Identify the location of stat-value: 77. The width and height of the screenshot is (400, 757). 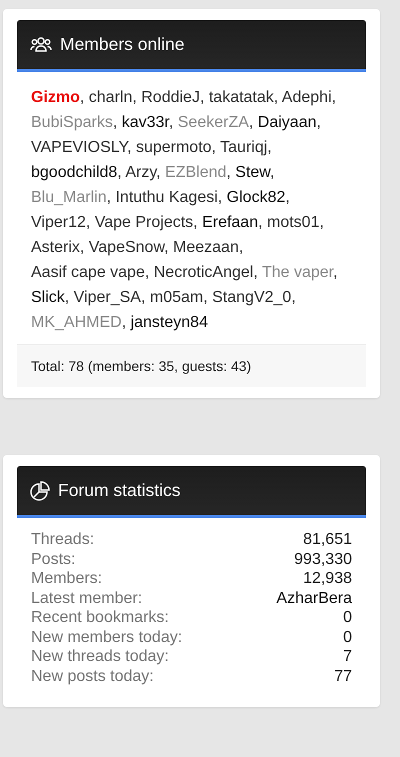
(342, 676).